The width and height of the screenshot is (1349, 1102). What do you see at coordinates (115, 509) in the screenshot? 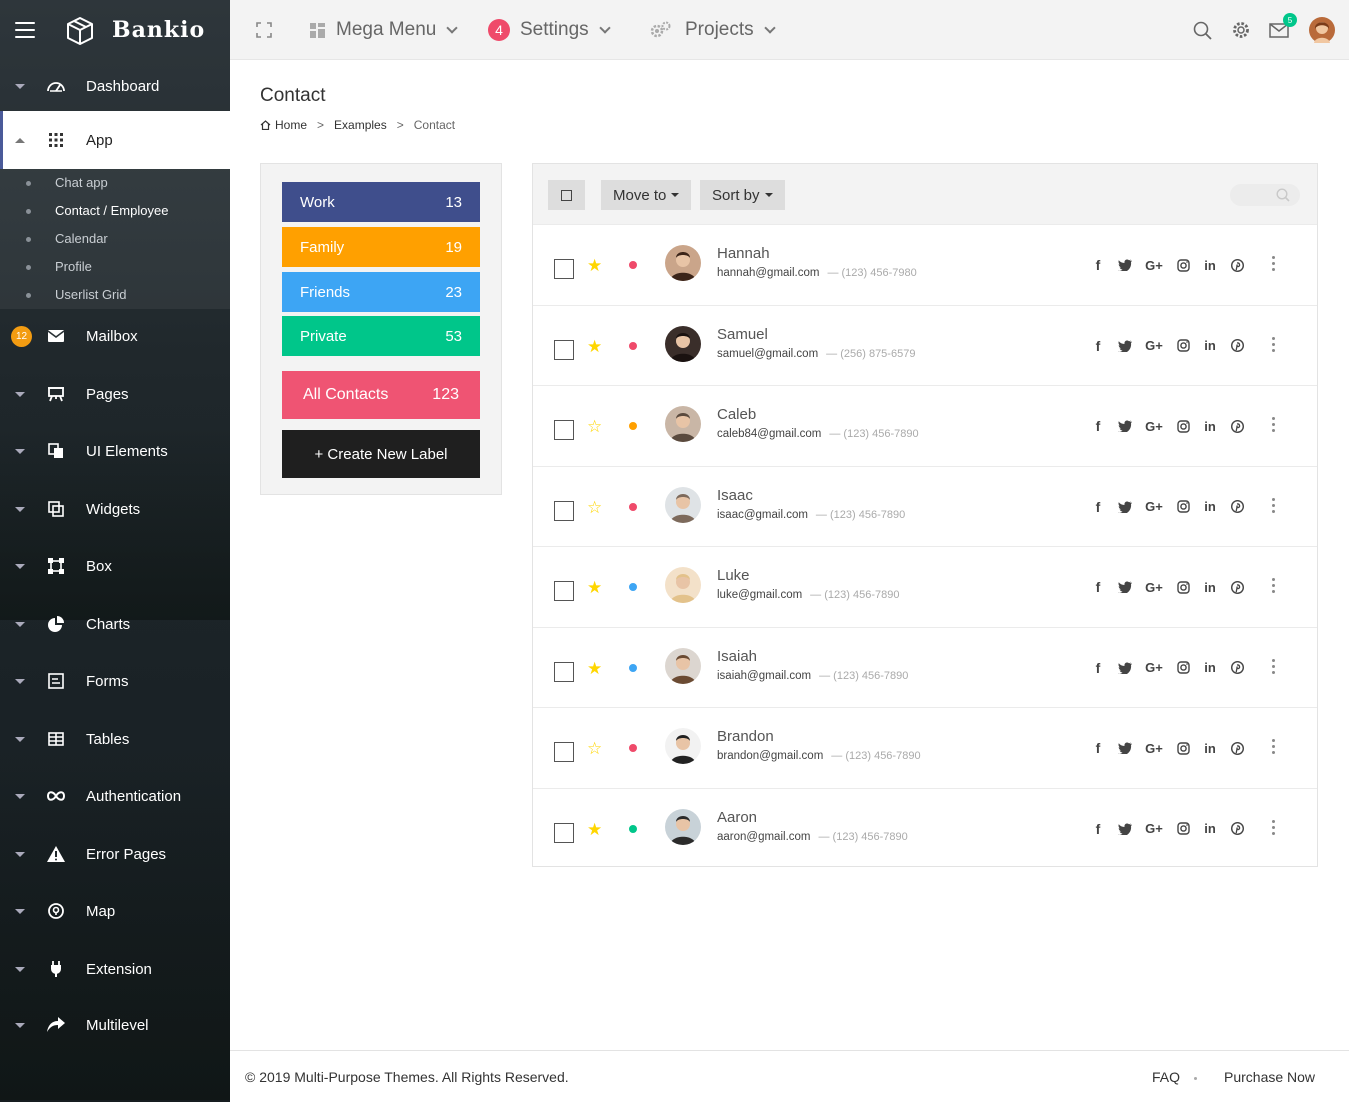
I see `sidebar-item-widgets: Widgets` at bounding box center [115, 509].